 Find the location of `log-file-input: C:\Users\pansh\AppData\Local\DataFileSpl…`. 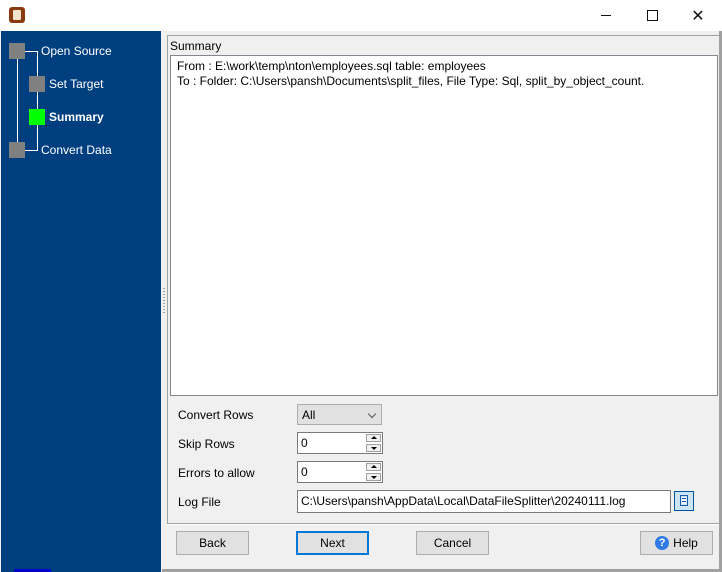

log-file-input: C:\Users\pansh\AppData\Local\DataFileSpl… is located at coordinates (484, 501).